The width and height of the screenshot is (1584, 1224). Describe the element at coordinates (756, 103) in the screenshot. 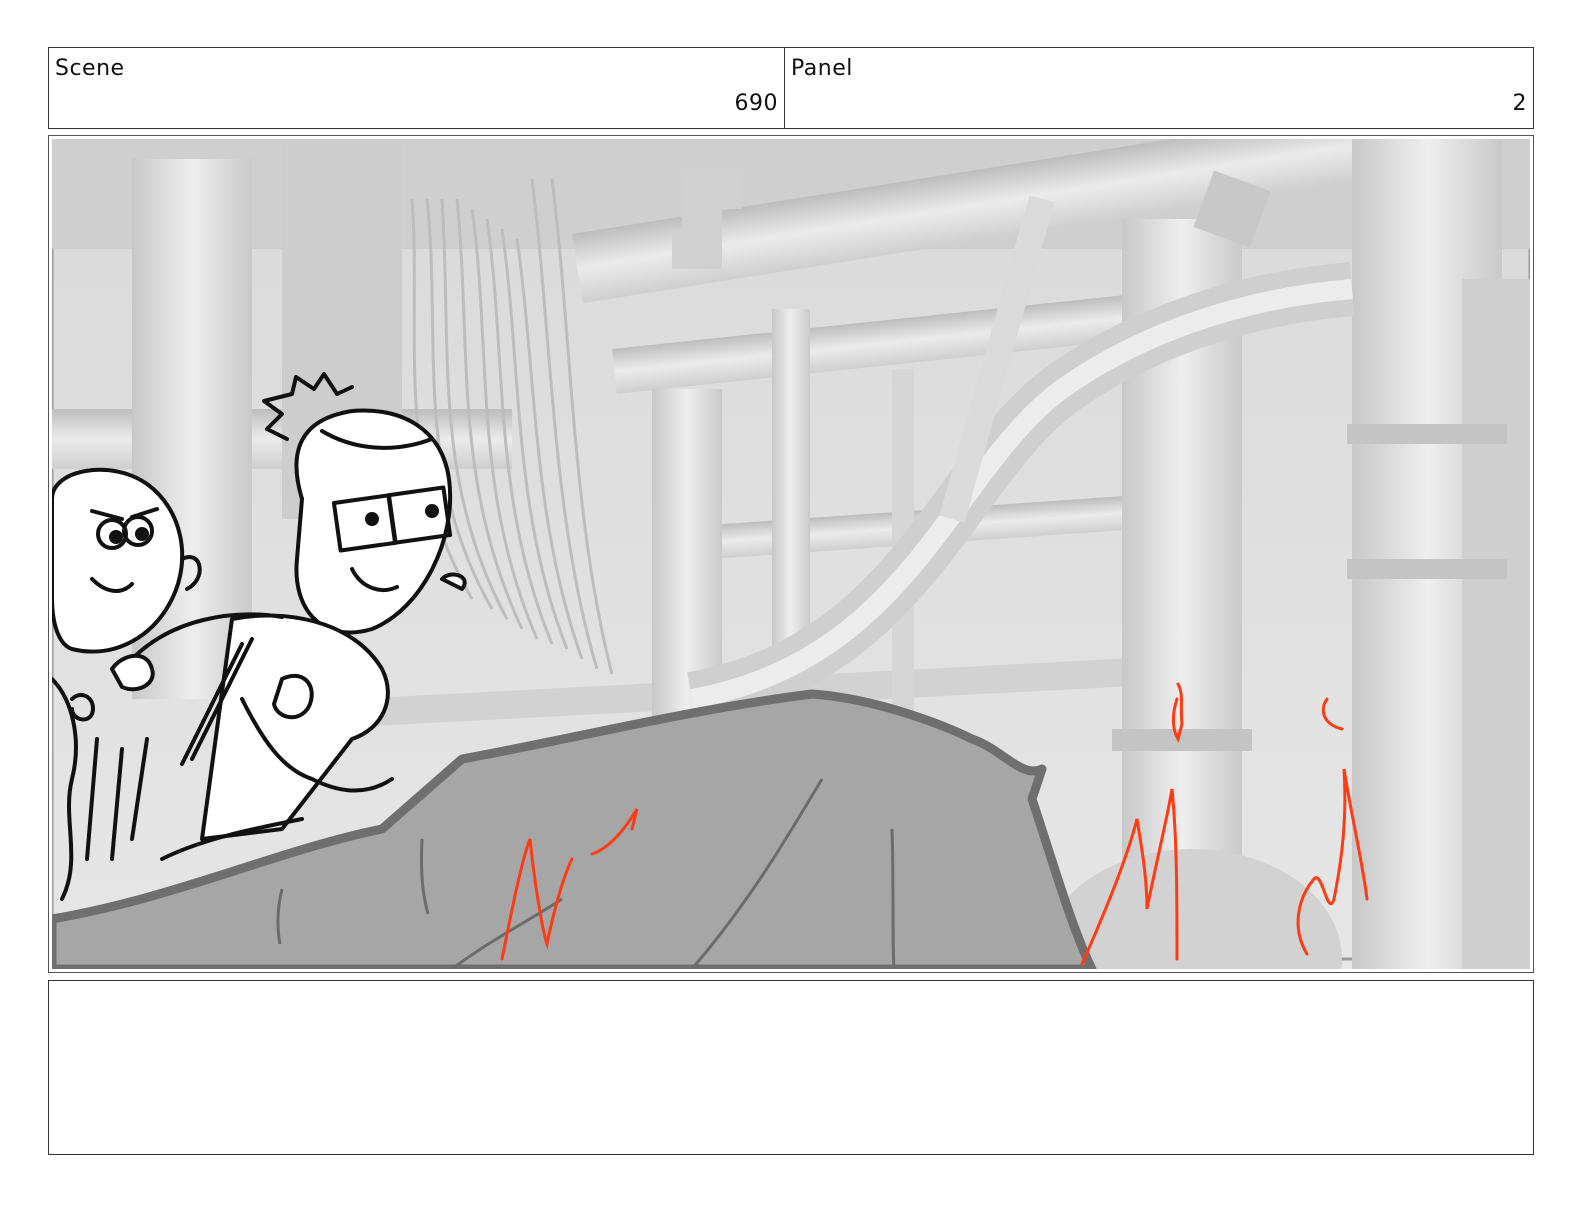

I see `scene-number: 690` at that location.